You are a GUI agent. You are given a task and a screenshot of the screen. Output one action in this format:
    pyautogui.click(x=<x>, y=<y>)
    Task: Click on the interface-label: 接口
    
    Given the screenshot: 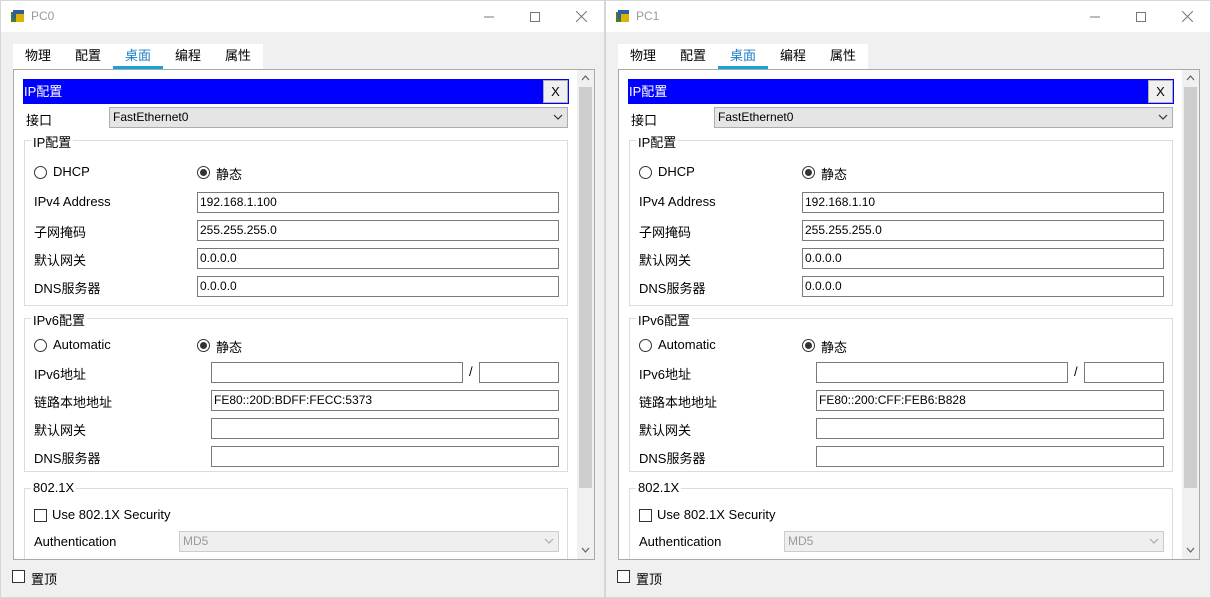 What is the action you would take?
    pyautogui.click(x=39, y=120)
    